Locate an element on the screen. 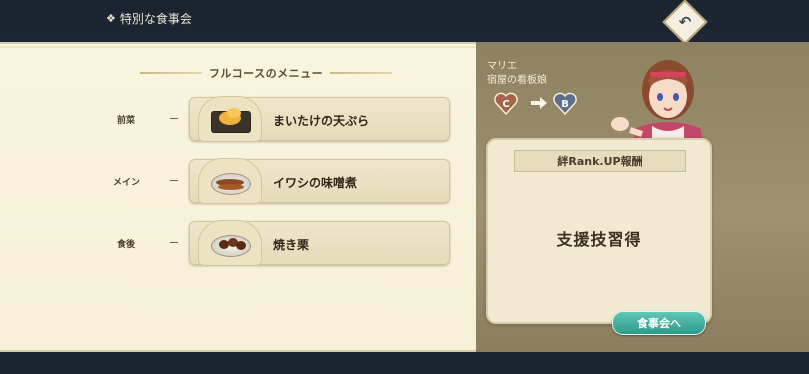  menu-title: フルコースのメニュー is located at coordinates (266, 73).